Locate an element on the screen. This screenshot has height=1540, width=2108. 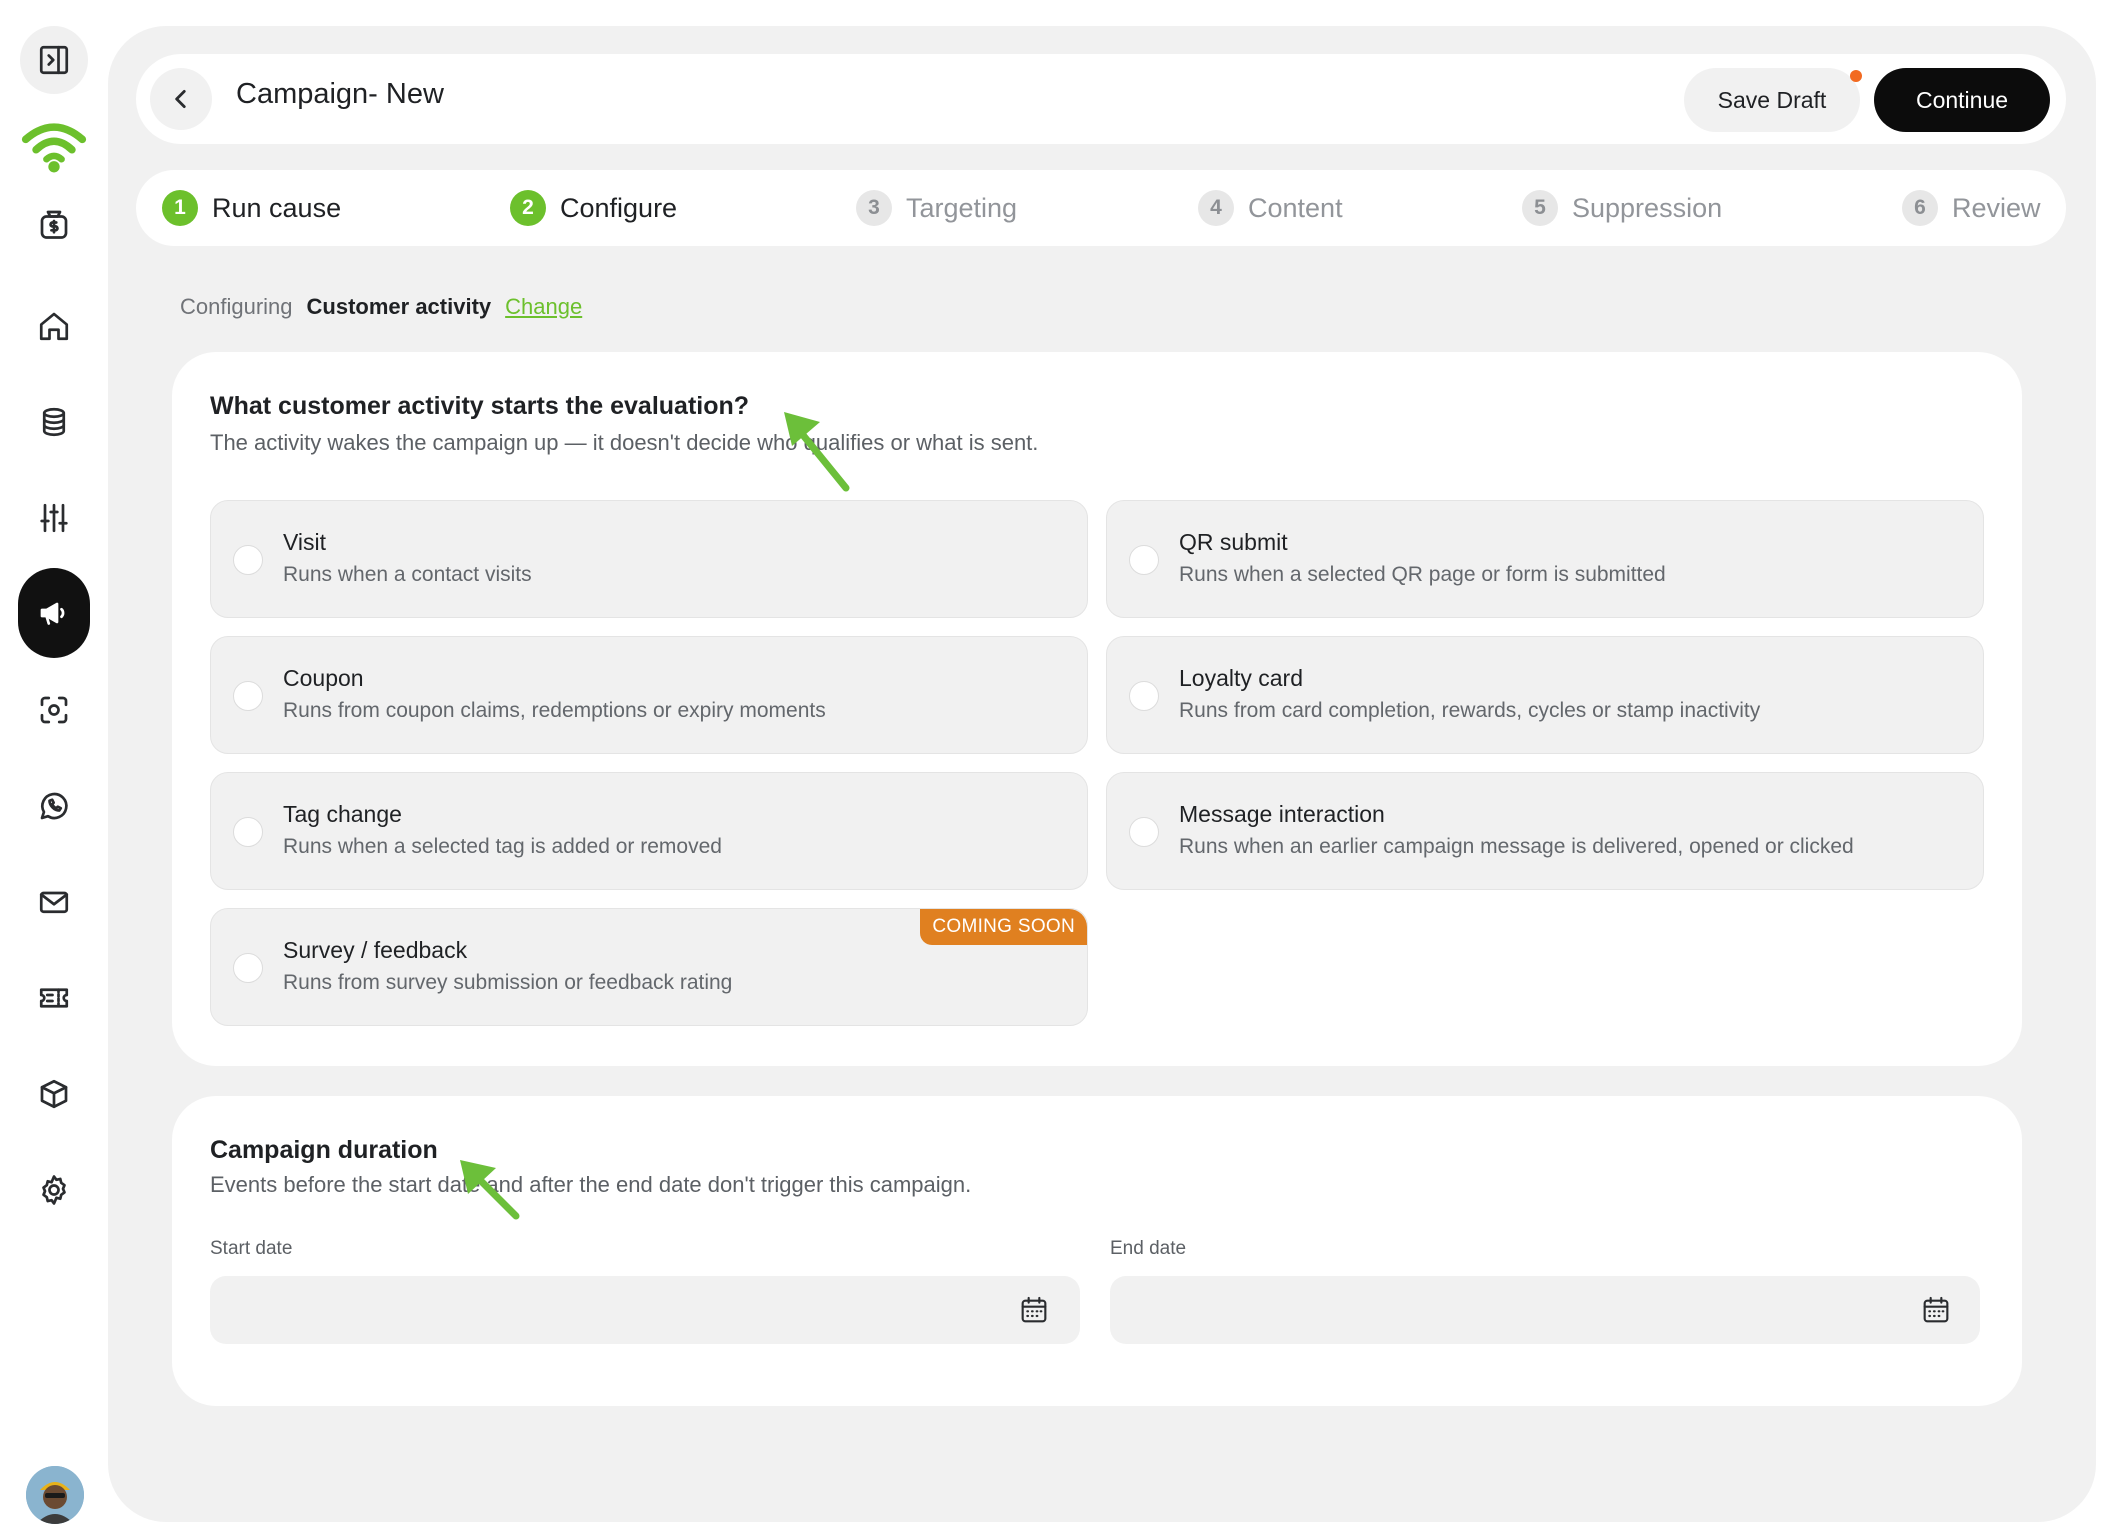
end-date-input is located at coordinates (1545, 1310).